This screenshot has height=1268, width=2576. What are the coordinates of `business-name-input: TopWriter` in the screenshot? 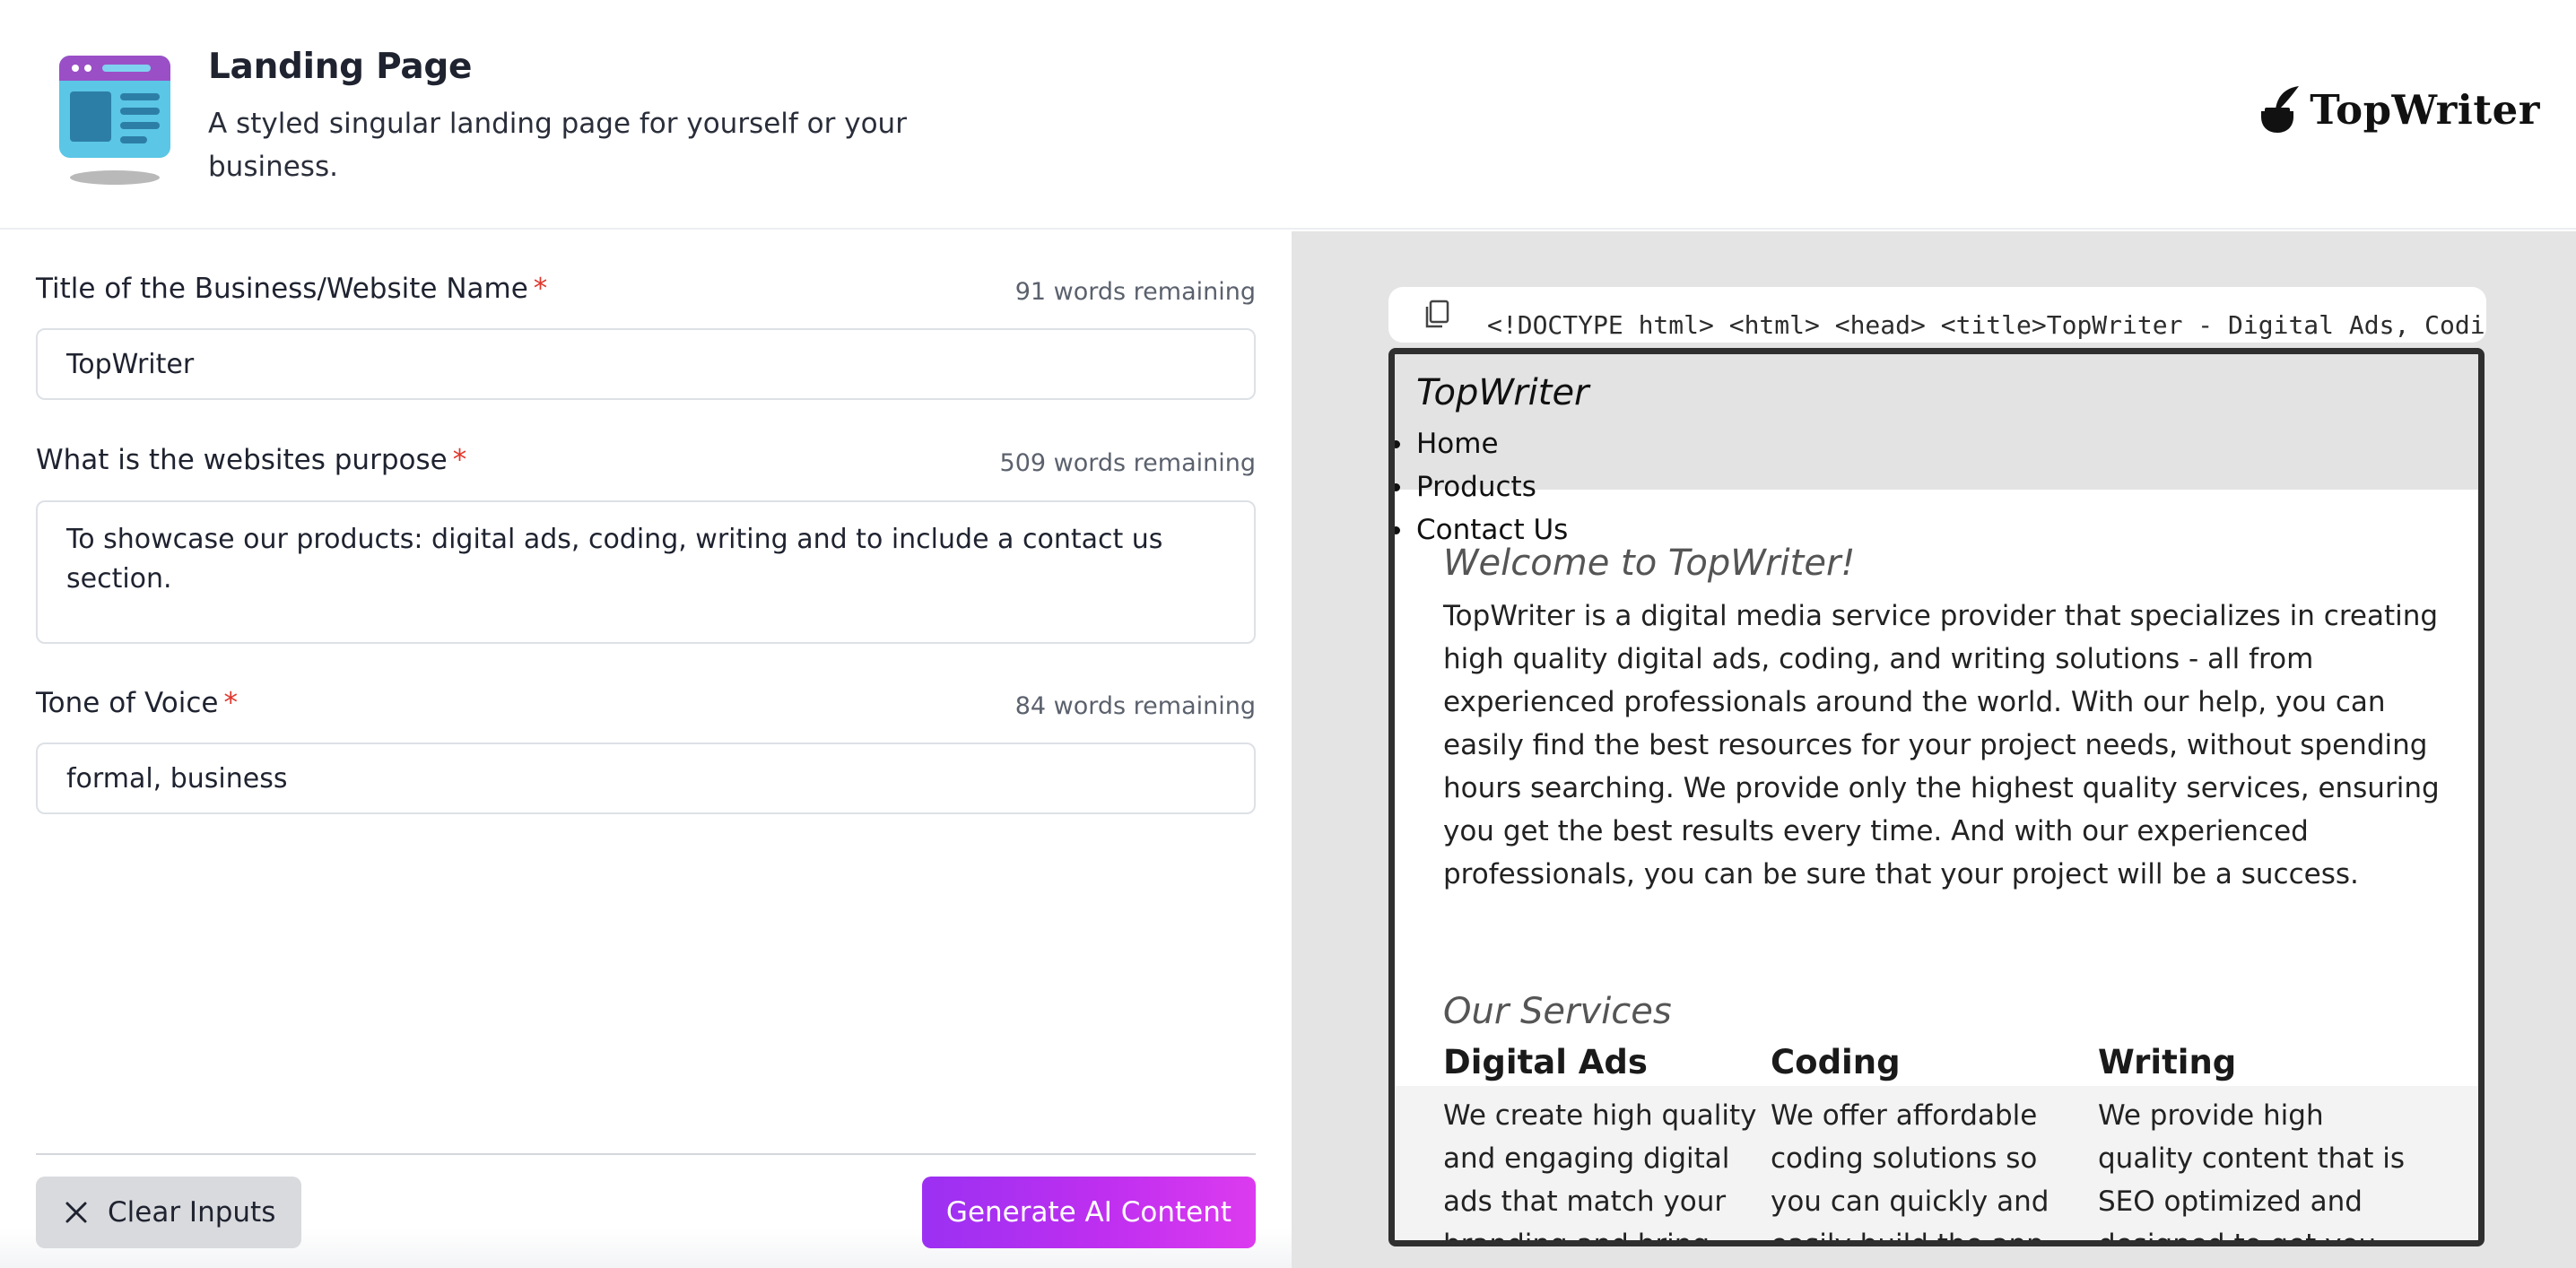 It's located at (646, 364).